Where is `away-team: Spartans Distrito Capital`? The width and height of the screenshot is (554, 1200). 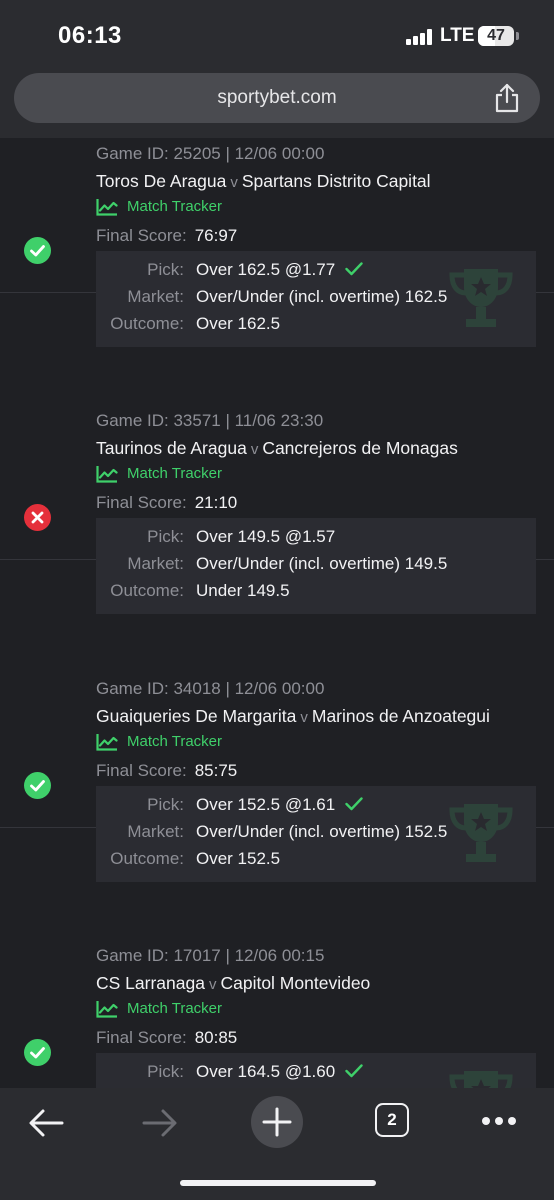
away-team: Spartans Distrito Capital is located at coordinates (336, 181).